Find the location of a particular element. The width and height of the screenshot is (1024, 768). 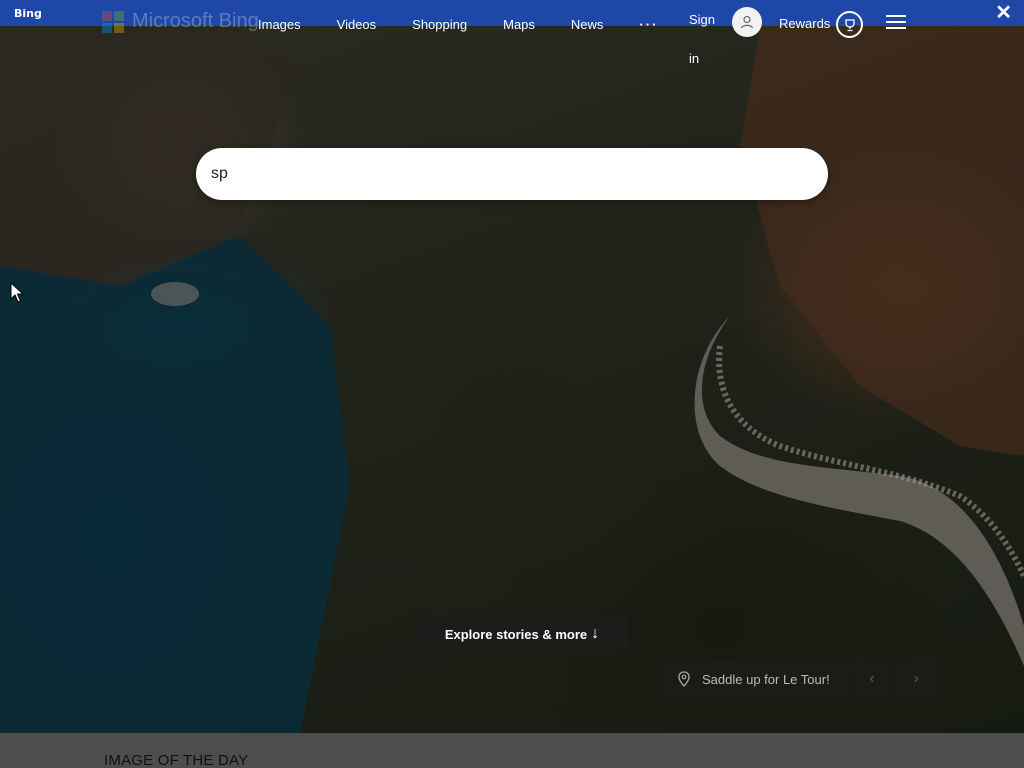

close-icon: ✕ is located at coordinates (1003, 13).